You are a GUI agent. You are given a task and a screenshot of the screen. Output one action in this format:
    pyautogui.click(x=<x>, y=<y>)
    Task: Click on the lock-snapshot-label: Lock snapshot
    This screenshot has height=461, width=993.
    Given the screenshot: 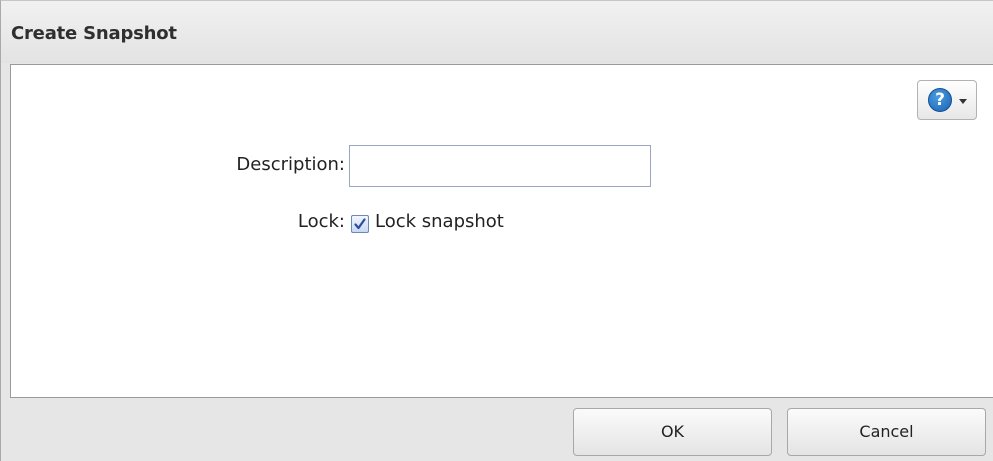 What is the action you would take?
    pyautogui.click(x=439, y=221)
    